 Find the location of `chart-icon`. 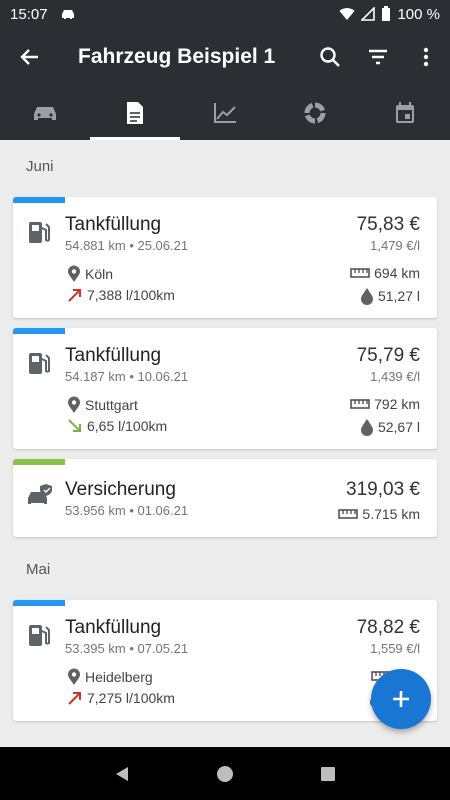

chart-icon is located at coordinates (225, 113).